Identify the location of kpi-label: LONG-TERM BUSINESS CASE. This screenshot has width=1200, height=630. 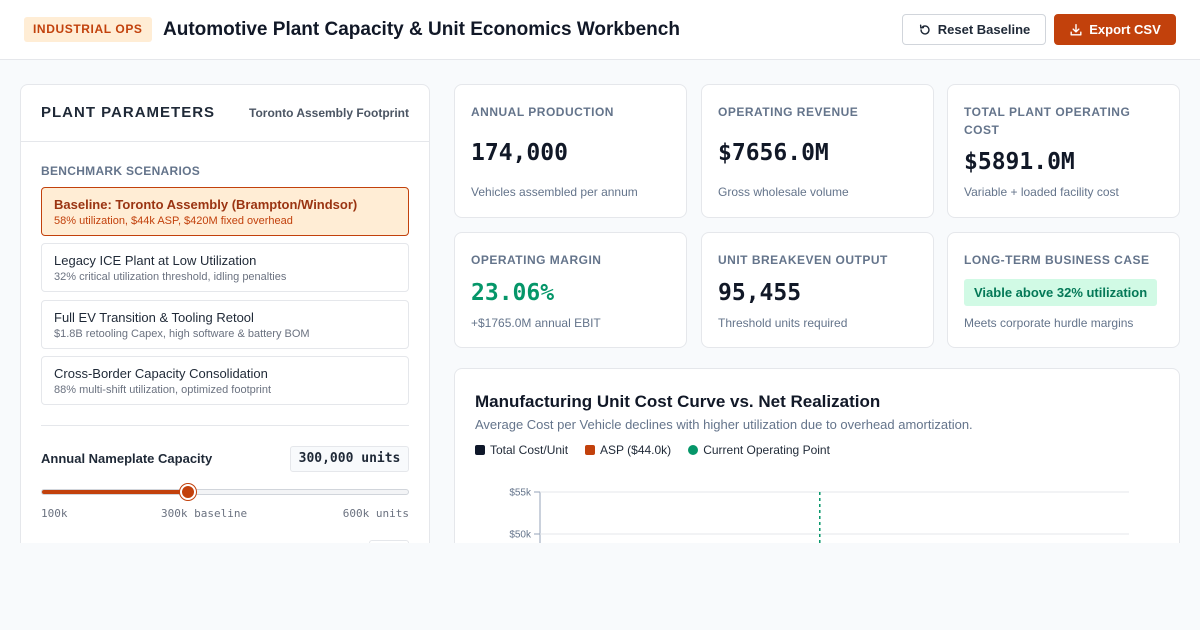
(1057, 260).